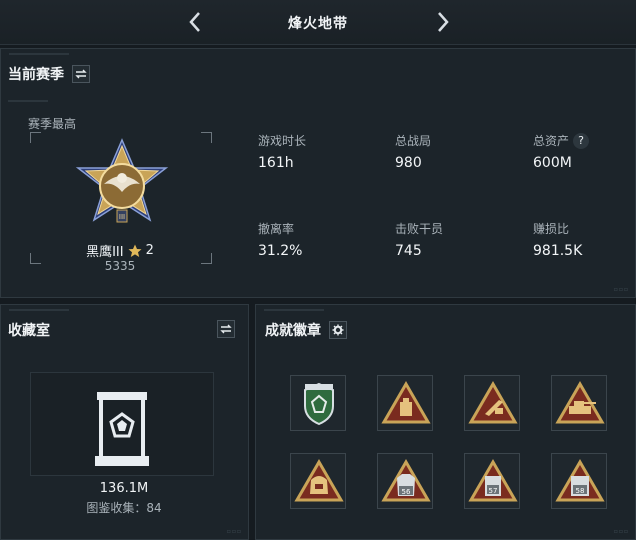 This screenshot has height=540, width=636. Describe the element at coordinates (135, 250) in the screenshot. I see `star-icon` at that location.